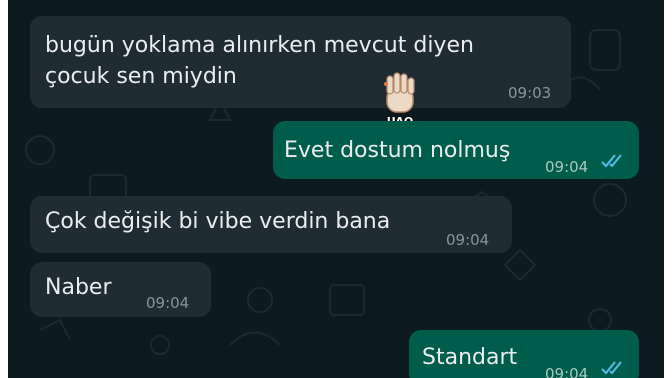 The width and height of the screenshot is (672, 378). I want to click on message-text: Naber, so click(78, 287).